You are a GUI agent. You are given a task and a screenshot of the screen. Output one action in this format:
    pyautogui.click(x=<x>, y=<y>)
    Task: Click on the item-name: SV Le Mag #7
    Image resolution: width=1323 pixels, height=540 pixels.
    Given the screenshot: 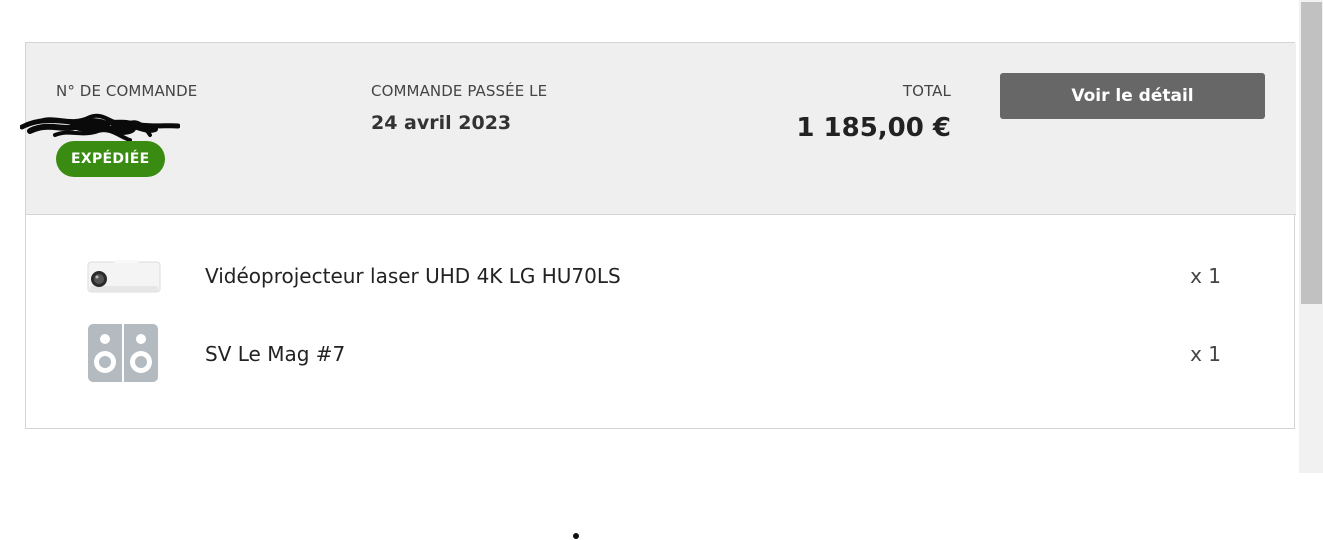 What is the action you would take?
    pyautogui.click(x=275, y=354)
    